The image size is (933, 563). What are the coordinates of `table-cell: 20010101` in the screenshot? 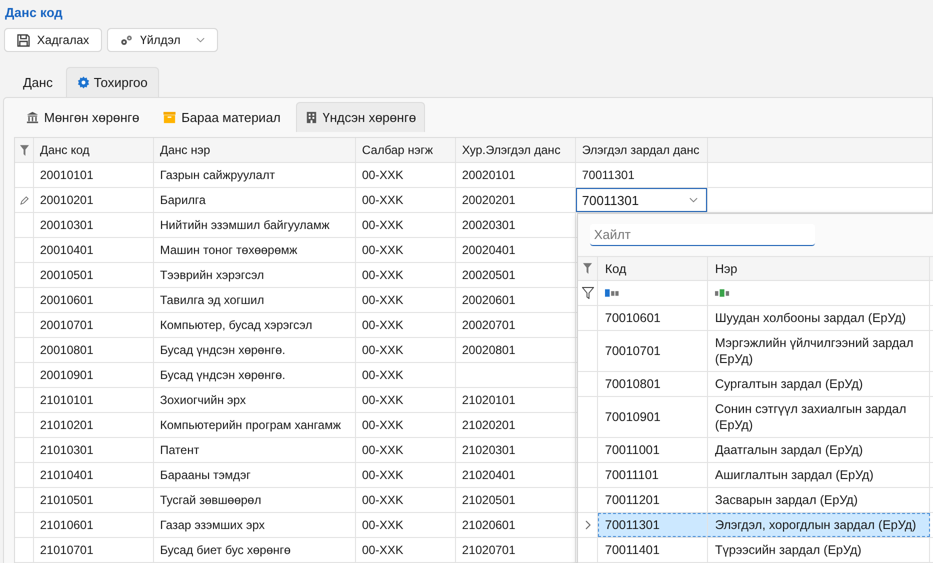 It's located at (94, 175).